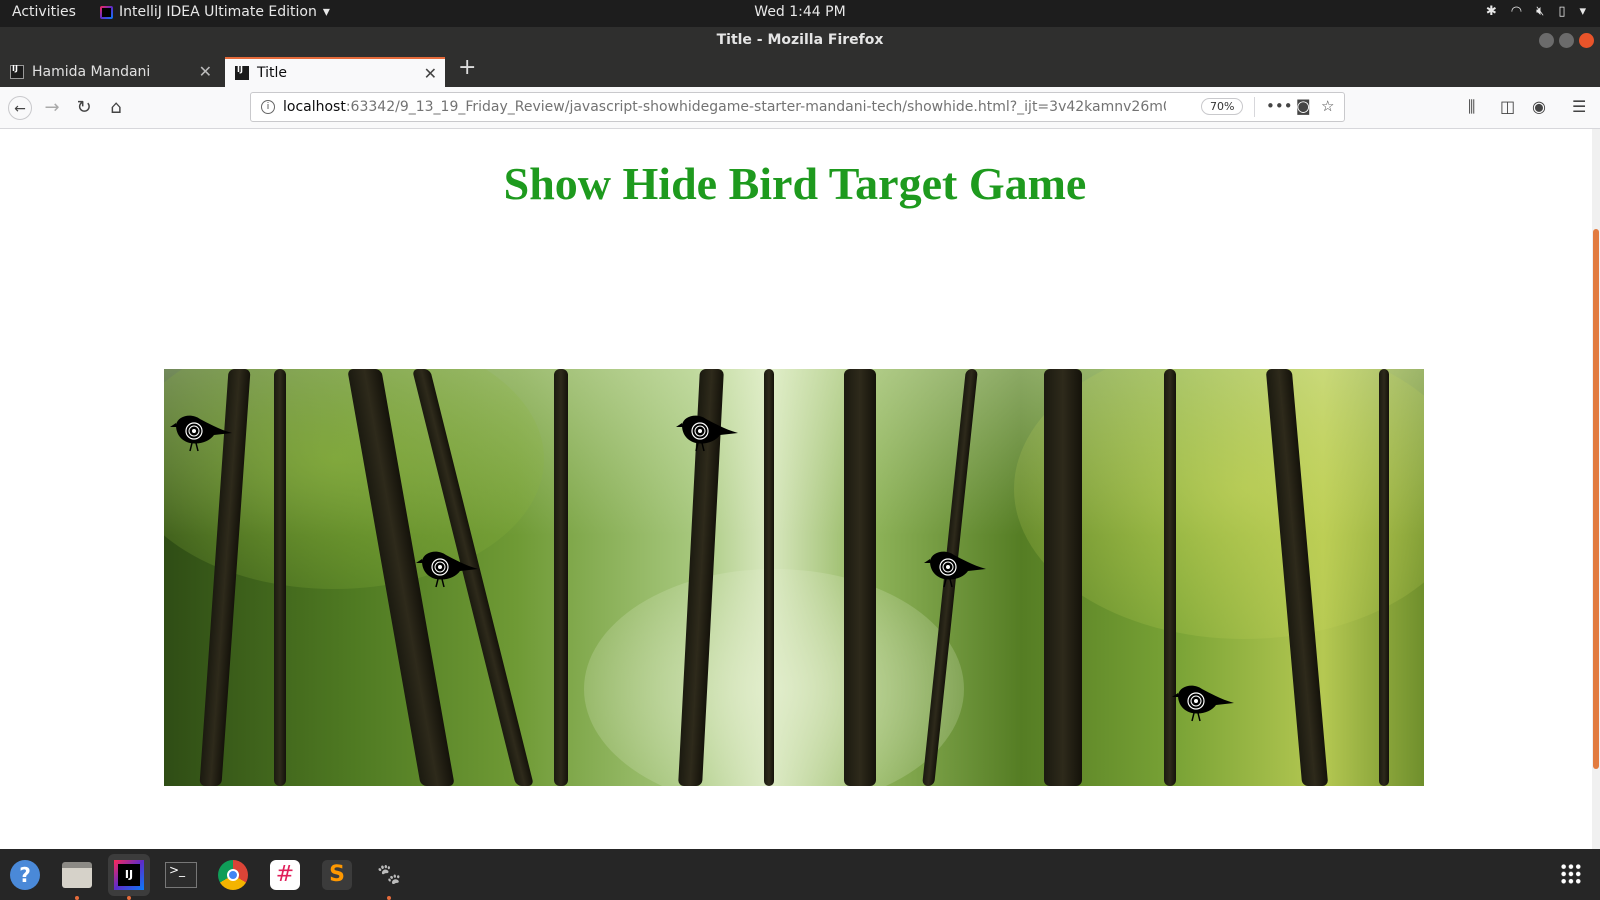  What do you see at coordinates (1566, 40) in the screenshot?
I see `maximize-button` at bounding box center [1566, 40].